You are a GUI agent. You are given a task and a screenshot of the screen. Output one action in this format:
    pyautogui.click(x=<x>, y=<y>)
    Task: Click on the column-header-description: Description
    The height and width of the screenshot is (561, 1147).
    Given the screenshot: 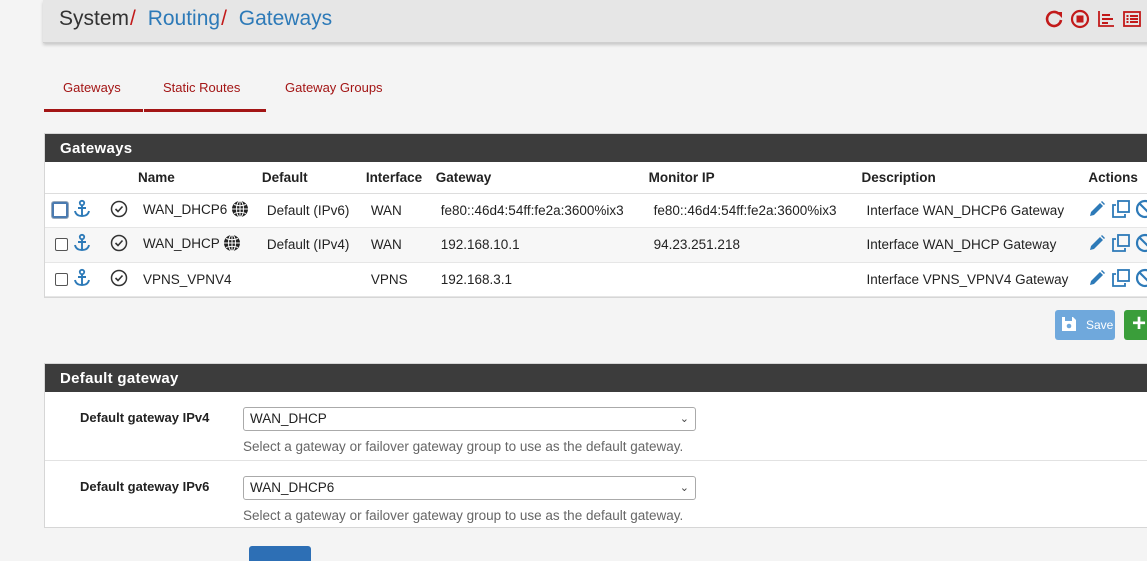 What is the action you would take?
    pyautogui.click(x=970, y=178)
    